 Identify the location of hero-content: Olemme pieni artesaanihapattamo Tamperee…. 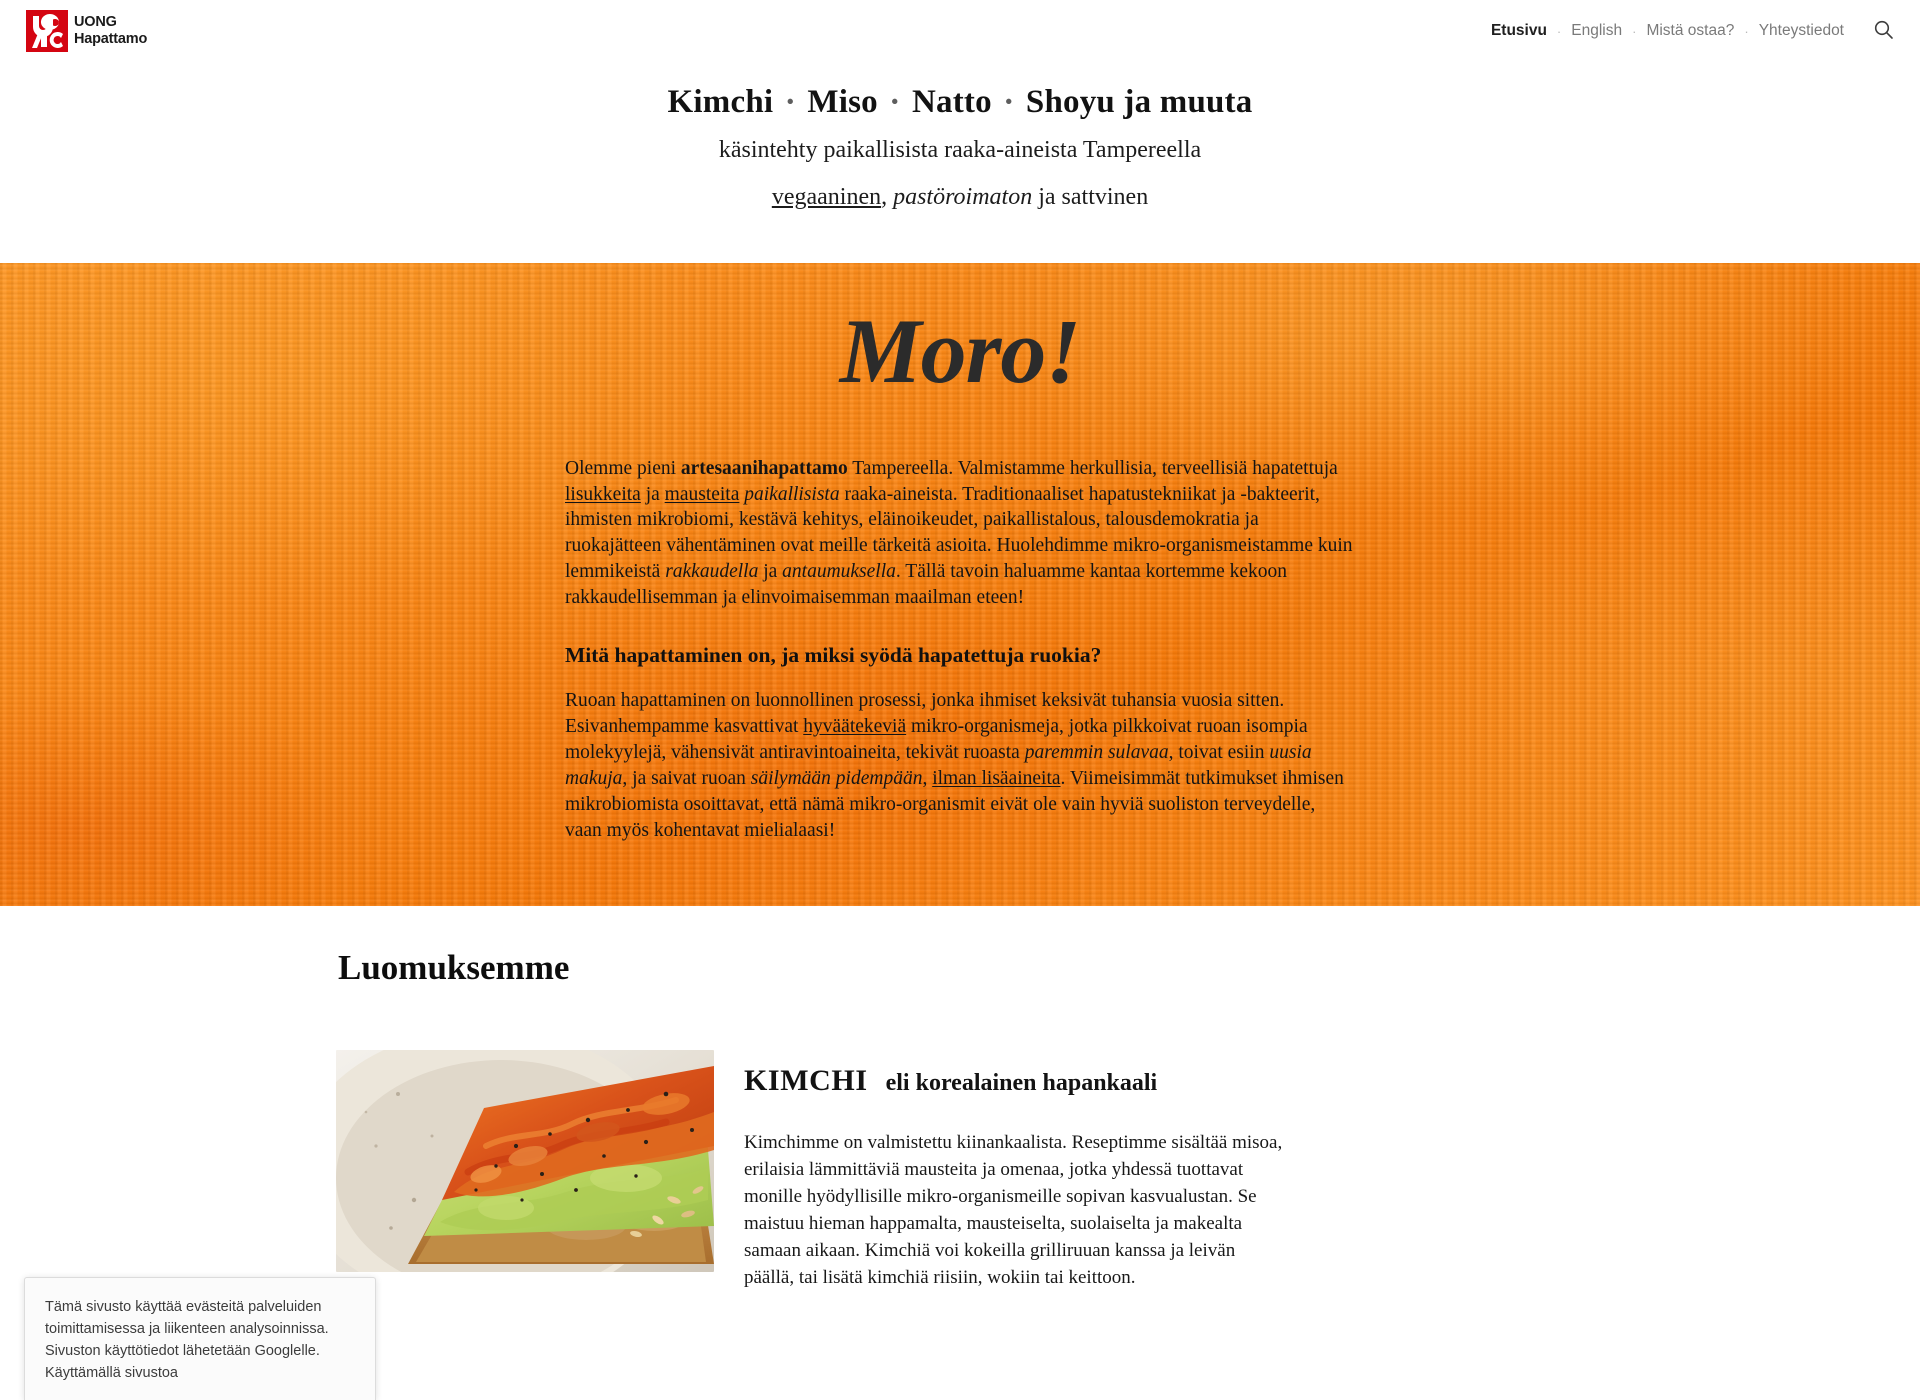
(960, 650).